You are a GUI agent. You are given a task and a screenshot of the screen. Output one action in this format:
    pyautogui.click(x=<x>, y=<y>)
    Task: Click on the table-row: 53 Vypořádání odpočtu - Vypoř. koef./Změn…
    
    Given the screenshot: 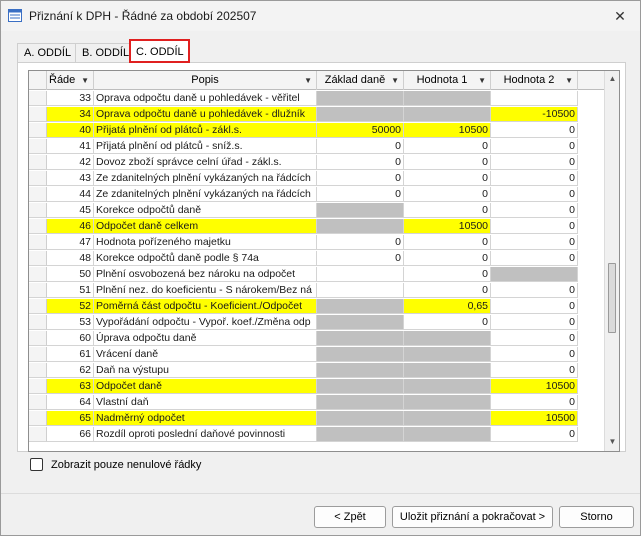 What is the action you would take?
    pyautogui.click(x=317, y=322)
    